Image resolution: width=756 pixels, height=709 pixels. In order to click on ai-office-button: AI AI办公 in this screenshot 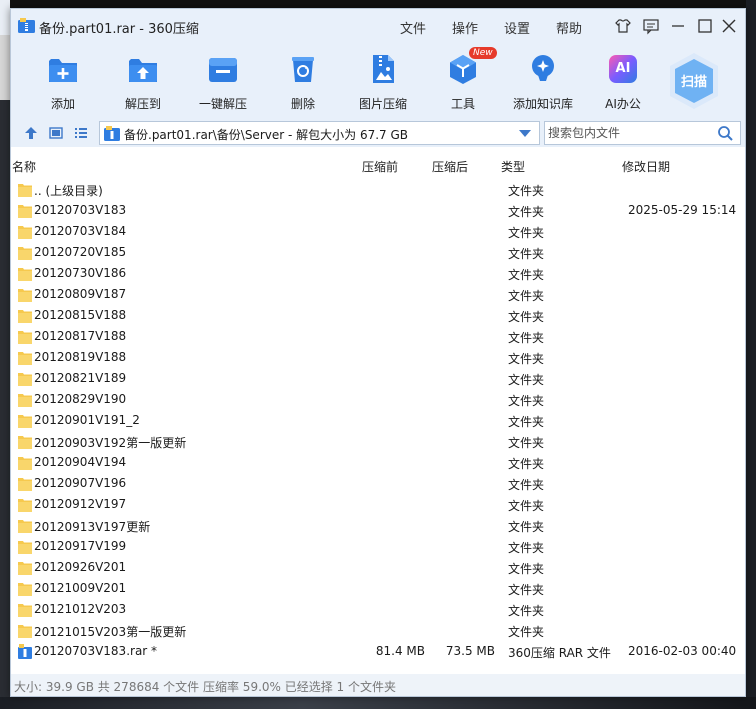, I will do `click(623, 81)`.